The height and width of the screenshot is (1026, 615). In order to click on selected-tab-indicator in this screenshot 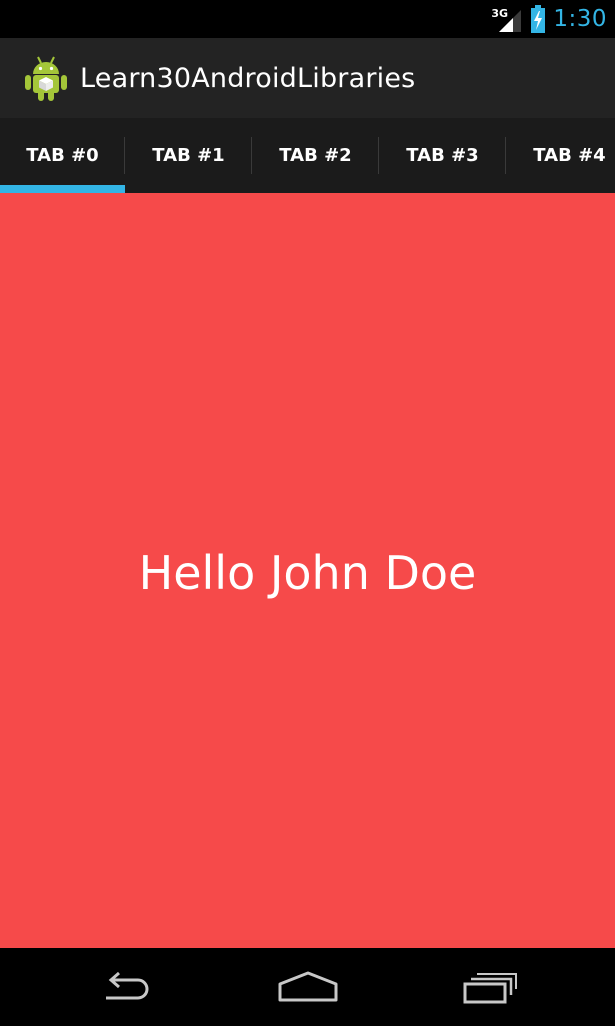, I will do `click(62, 189)`.